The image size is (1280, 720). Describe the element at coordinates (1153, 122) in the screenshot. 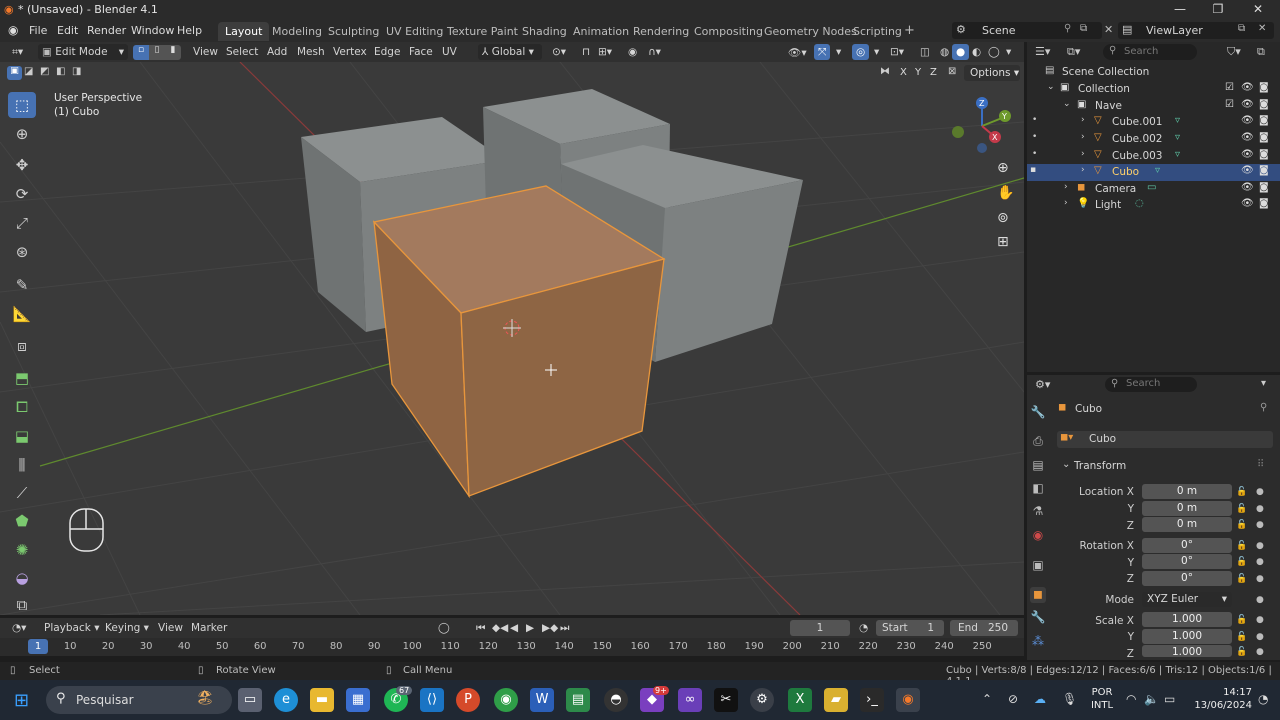

I see `outliner-row-cube-001: • › ▽ Cube.001 ▿ 👁 ◙` at that location.